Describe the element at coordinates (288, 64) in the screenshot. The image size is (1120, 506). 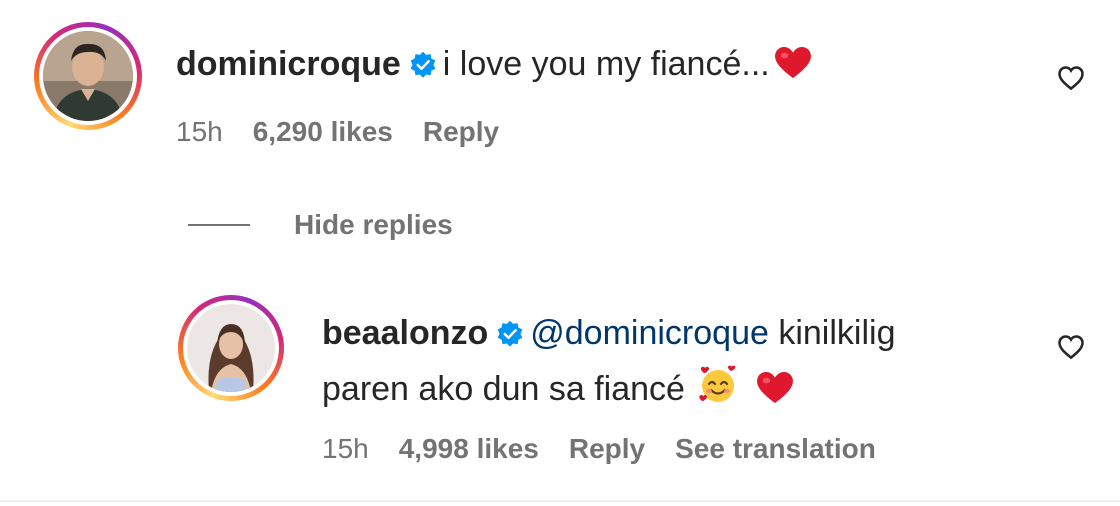
I see `commenter-username: dominicroque` at that location.